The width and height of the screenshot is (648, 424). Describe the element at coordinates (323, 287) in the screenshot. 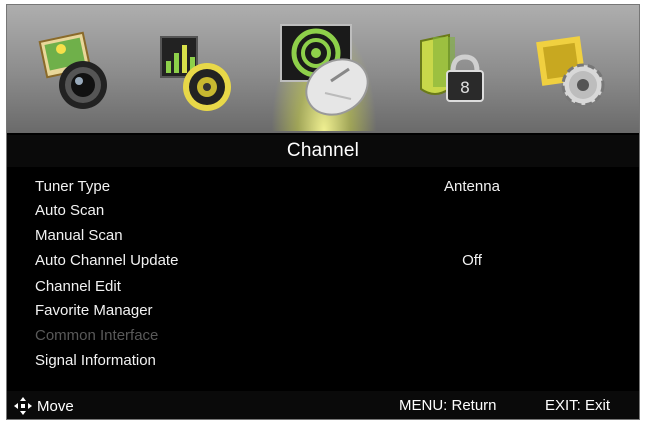

I see `menu-item-channel-edit: Channel Edit` at that location.